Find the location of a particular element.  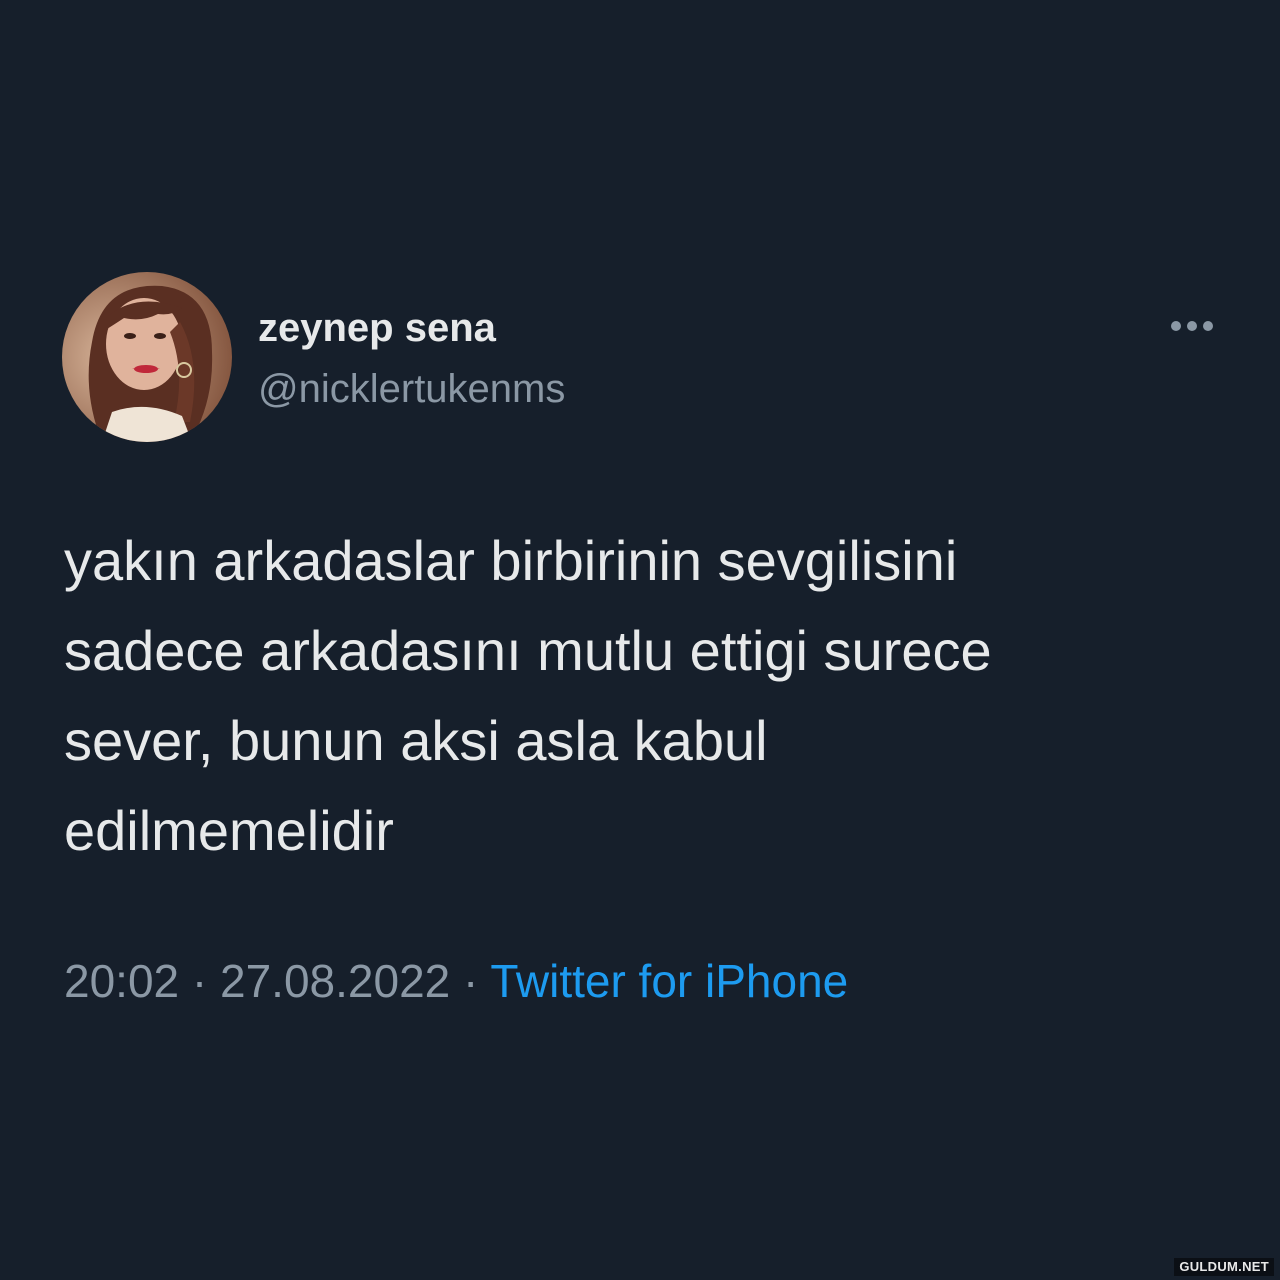

watermark: GULDUM.NET is located at coordinates (1224, 1267).